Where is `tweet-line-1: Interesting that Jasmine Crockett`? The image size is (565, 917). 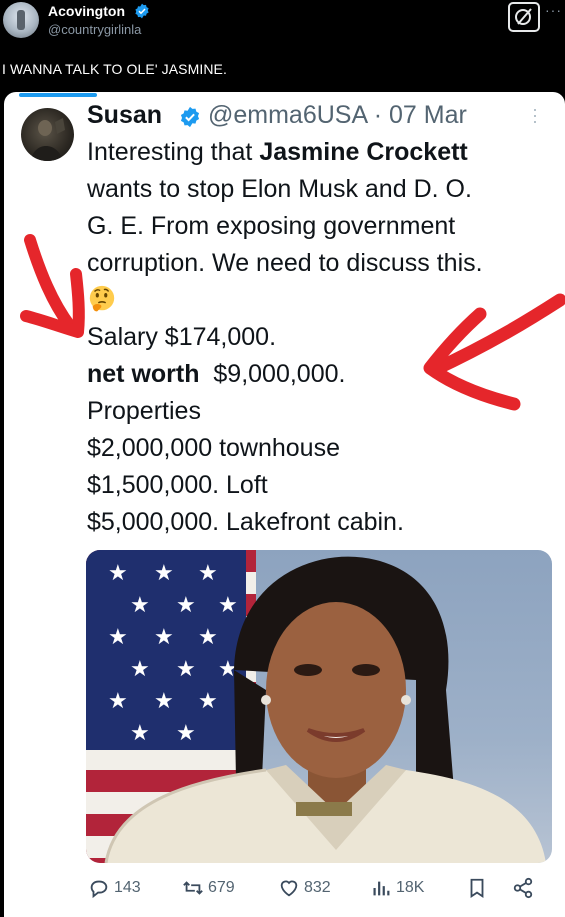
tweet-line-1: Interesting that Jasmine Crockett is located at coordinates (322, 152).